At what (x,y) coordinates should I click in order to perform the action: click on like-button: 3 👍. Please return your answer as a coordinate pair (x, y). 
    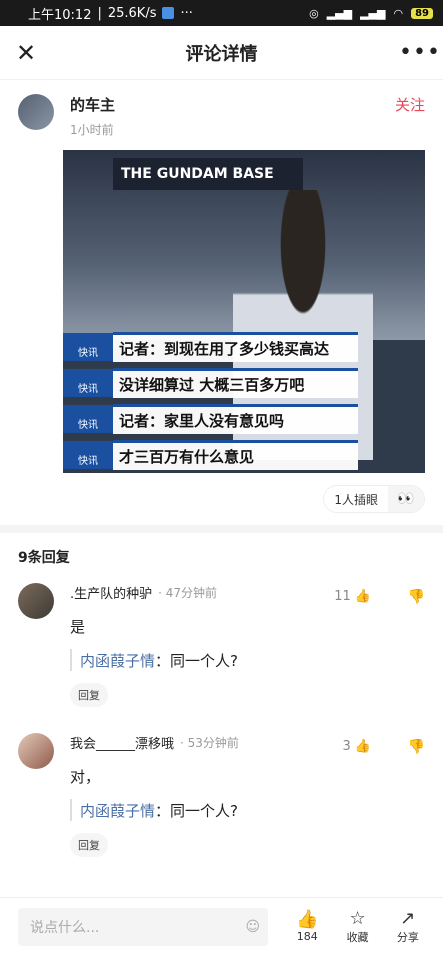
    Looking at the image, I should click on (357, 746).